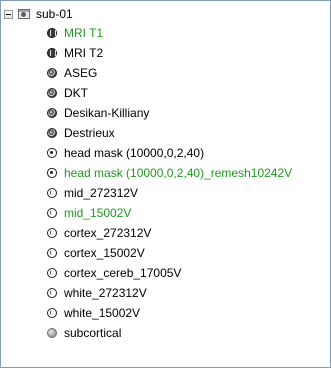 This screenshot has height=368, width=331. Describe the element at coordinates (98, 213) in the screenshot. I see `tree-item-label: mid_15002V` at that location.